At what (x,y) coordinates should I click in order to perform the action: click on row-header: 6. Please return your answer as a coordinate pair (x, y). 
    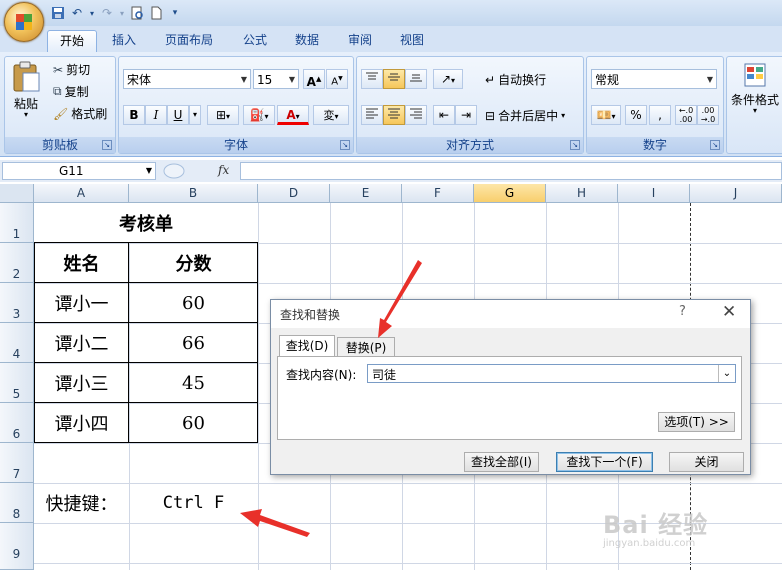
    Looking at the image, I should click on (17, 423).